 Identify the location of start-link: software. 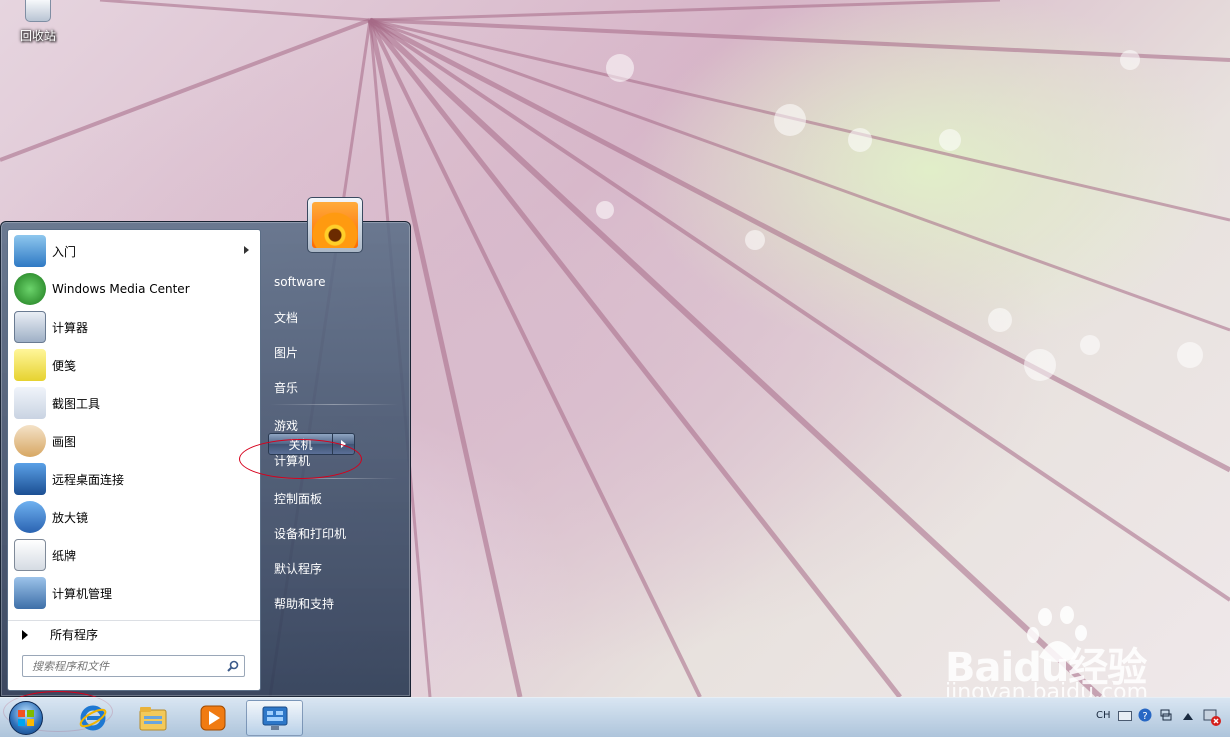
(332, 282).